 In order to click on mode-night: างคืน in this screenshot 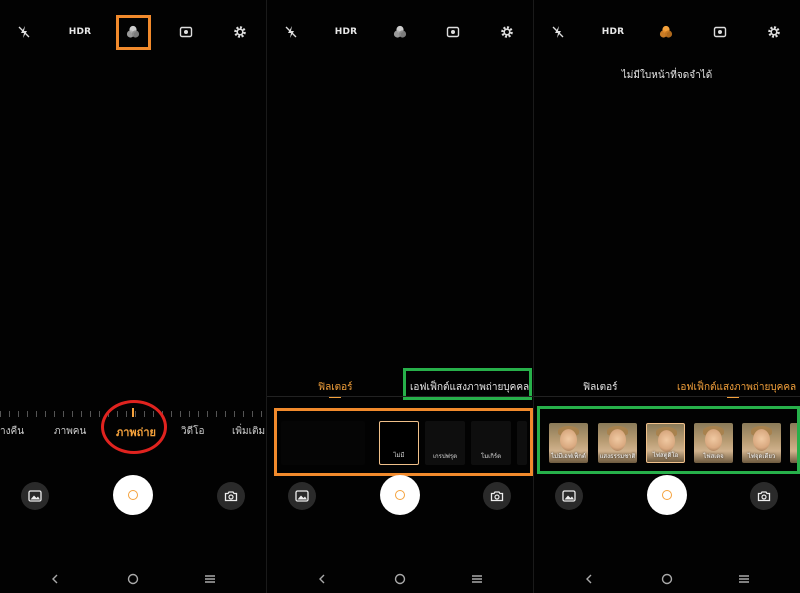, I will do `click(12, 431)`.